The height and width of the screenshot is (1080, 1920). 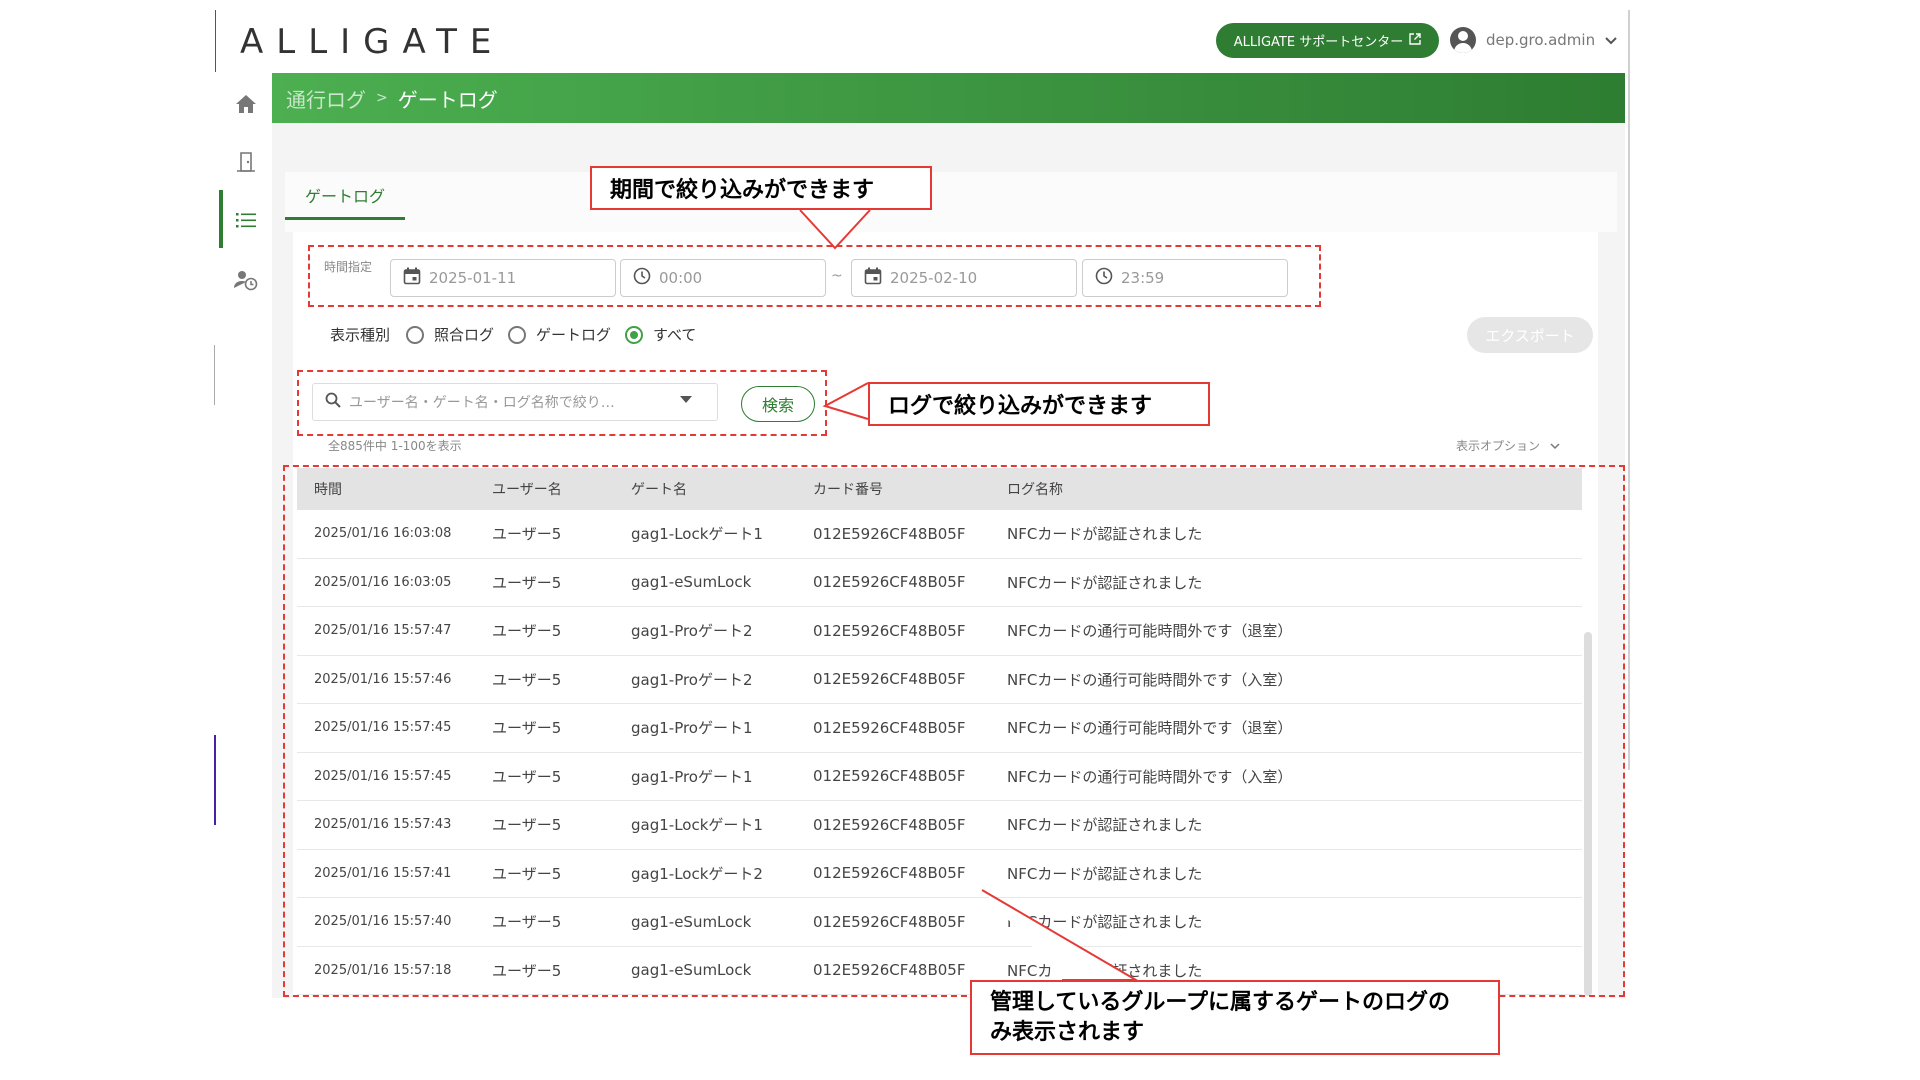 What do you see at coordinates (951, 202) in the screenshot?
I see `tab-bar` at bounding box center [951, 202].